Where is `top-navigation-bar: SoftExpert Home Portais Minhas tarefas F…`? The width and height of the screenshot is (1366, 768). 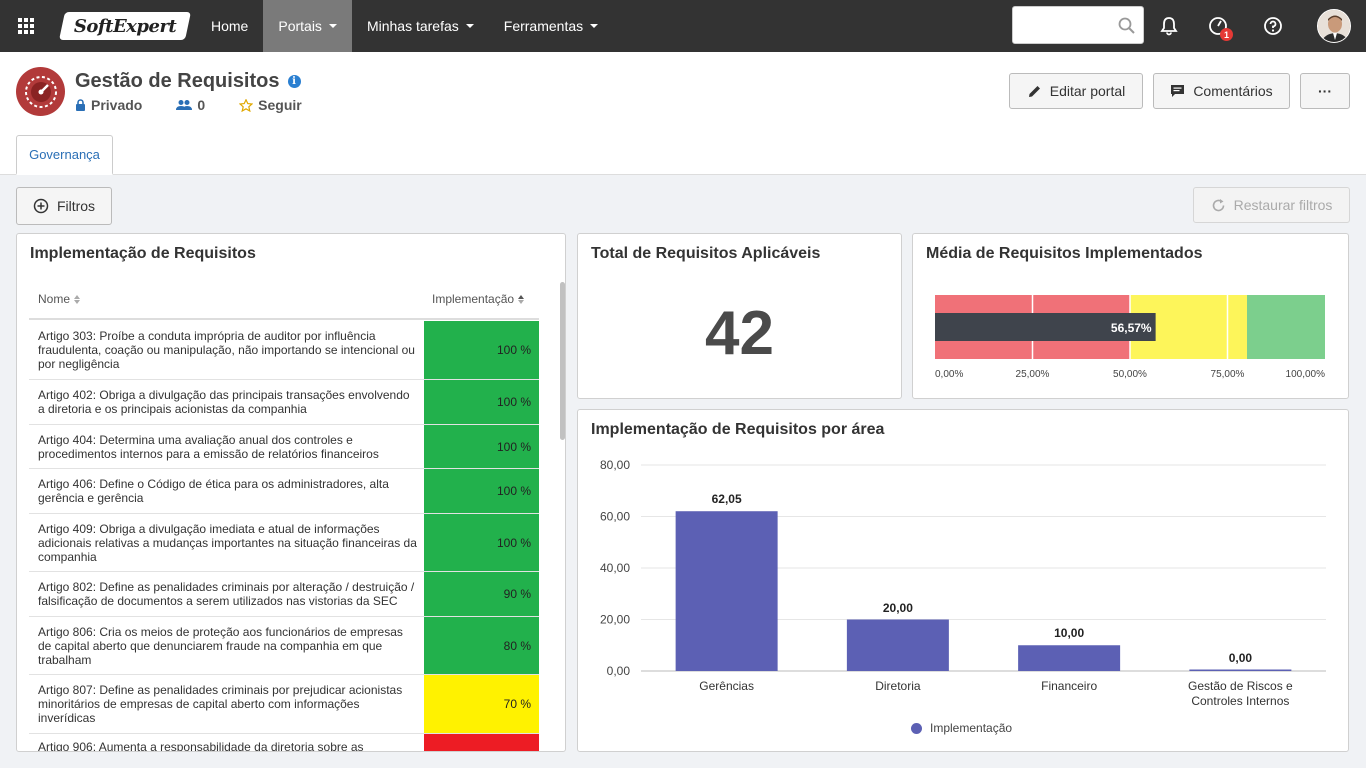
top-navigation-bar: SoftExpert Home Portais Minhas tarefas F… is located at coordinates (683, 26).